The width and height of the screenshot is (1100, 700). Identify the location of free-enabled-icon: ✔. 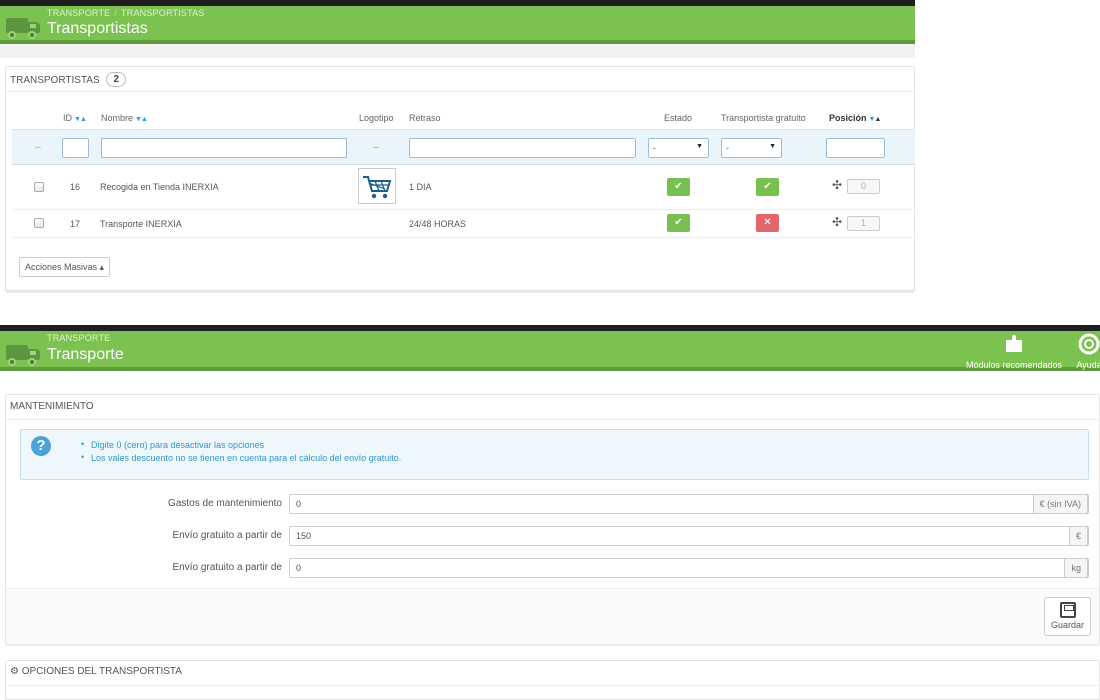
(767, 187).